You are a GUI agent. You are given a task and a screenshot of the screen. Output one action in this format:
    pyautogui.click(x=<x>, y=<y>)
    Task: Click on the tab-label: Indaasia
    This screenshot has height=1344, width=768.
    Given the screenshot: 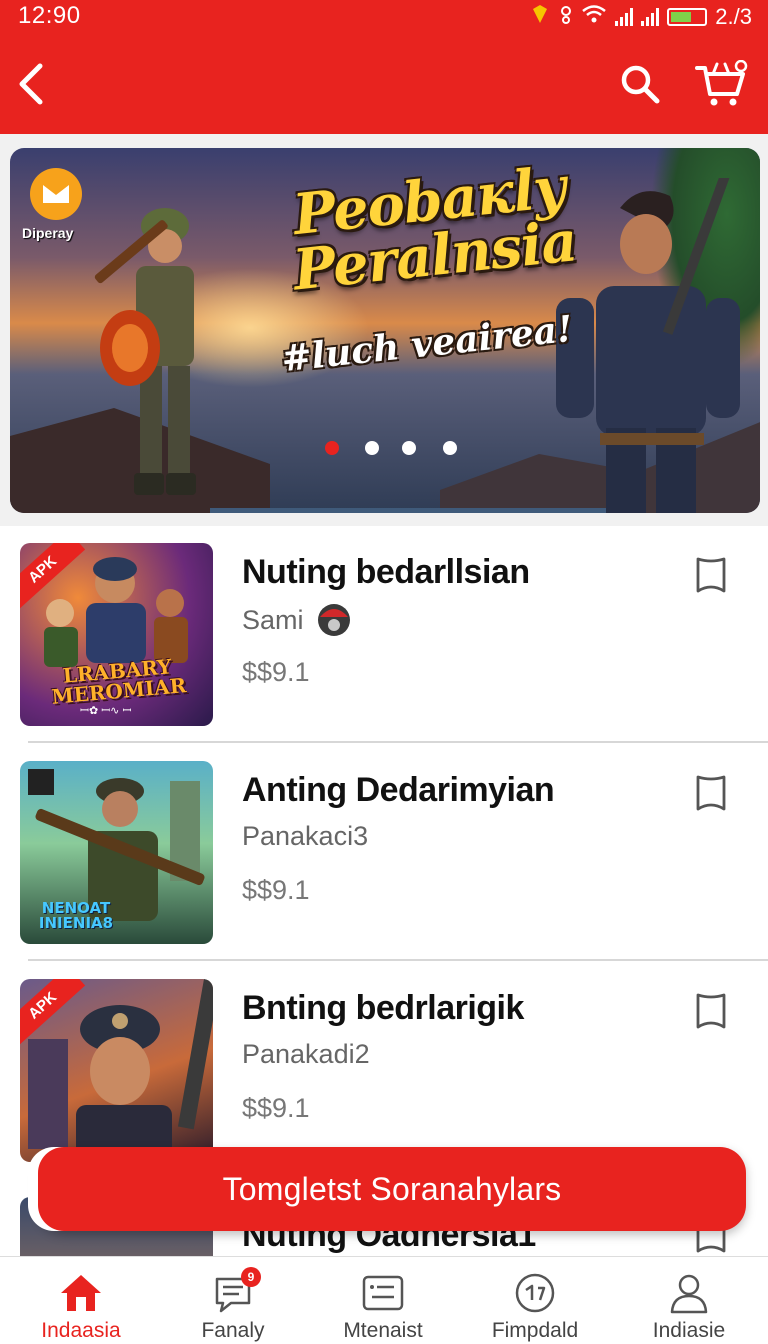 What is the action you would take?
    pyautogui.click(x=81, y=1330)
    